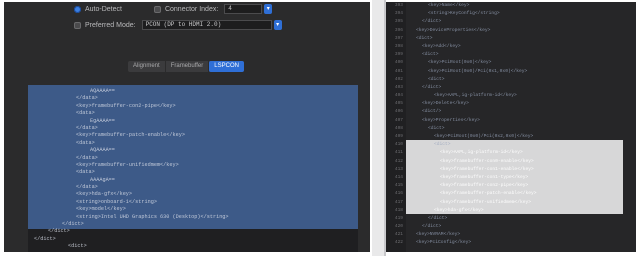 Image resolution: width=639 pixels, height=256 pixels. Describe the element at coordinates (460, 63) in the screenshot. I see `code-line: <key>PciRoot(0x0)</key>` at that location.